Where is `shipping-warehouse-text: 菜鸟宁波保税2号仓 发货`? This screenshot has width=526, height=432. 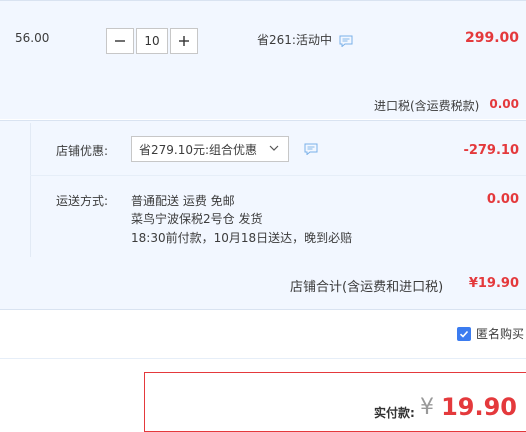
shipping-warehouse-text: 菜鸟宁波保税2号仓 发货 is located at coordinates (197, 219).